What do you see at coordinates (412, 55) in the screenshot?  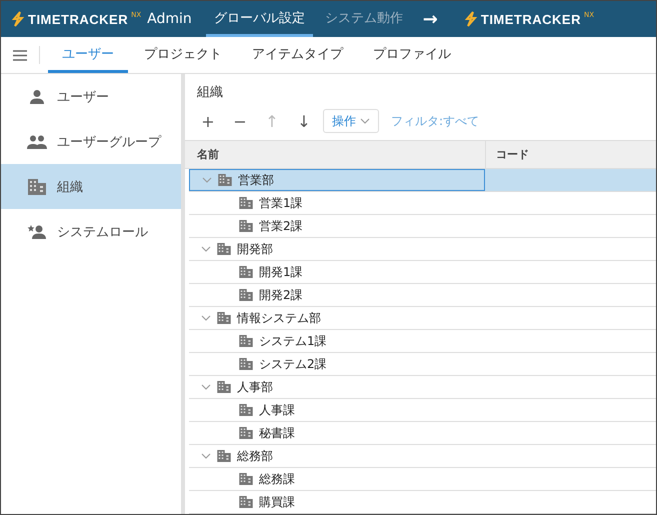 I see `nav-tab: プロファイル` at bounding box center [412, 55].